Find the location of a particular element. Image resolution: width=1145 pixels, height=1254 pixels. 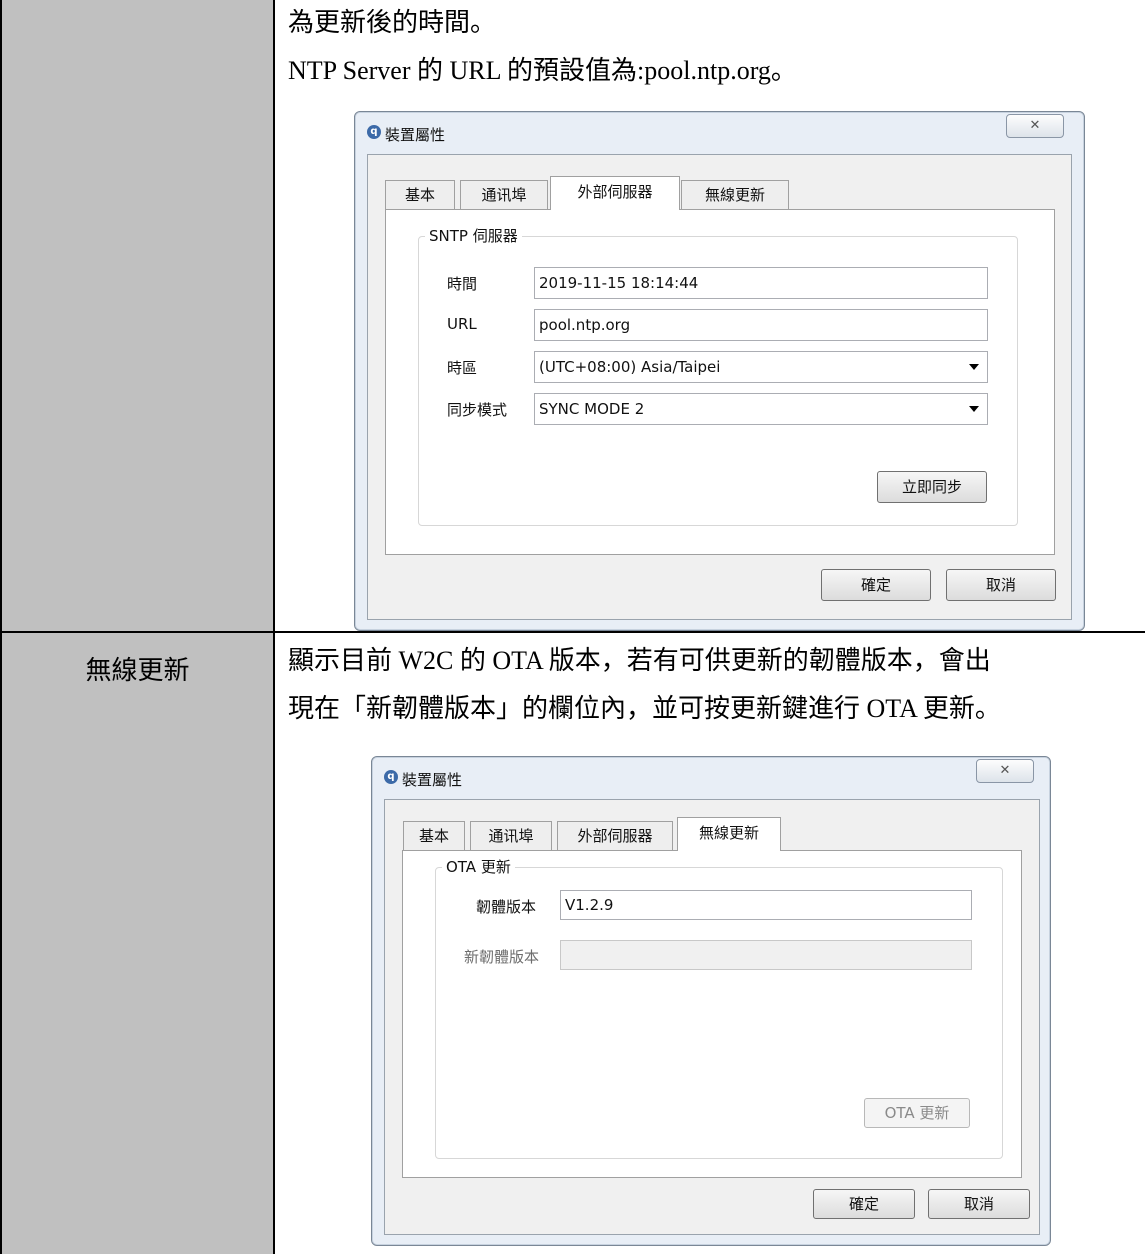

timezone-label: 時區 is located at coordinates (462, 368).